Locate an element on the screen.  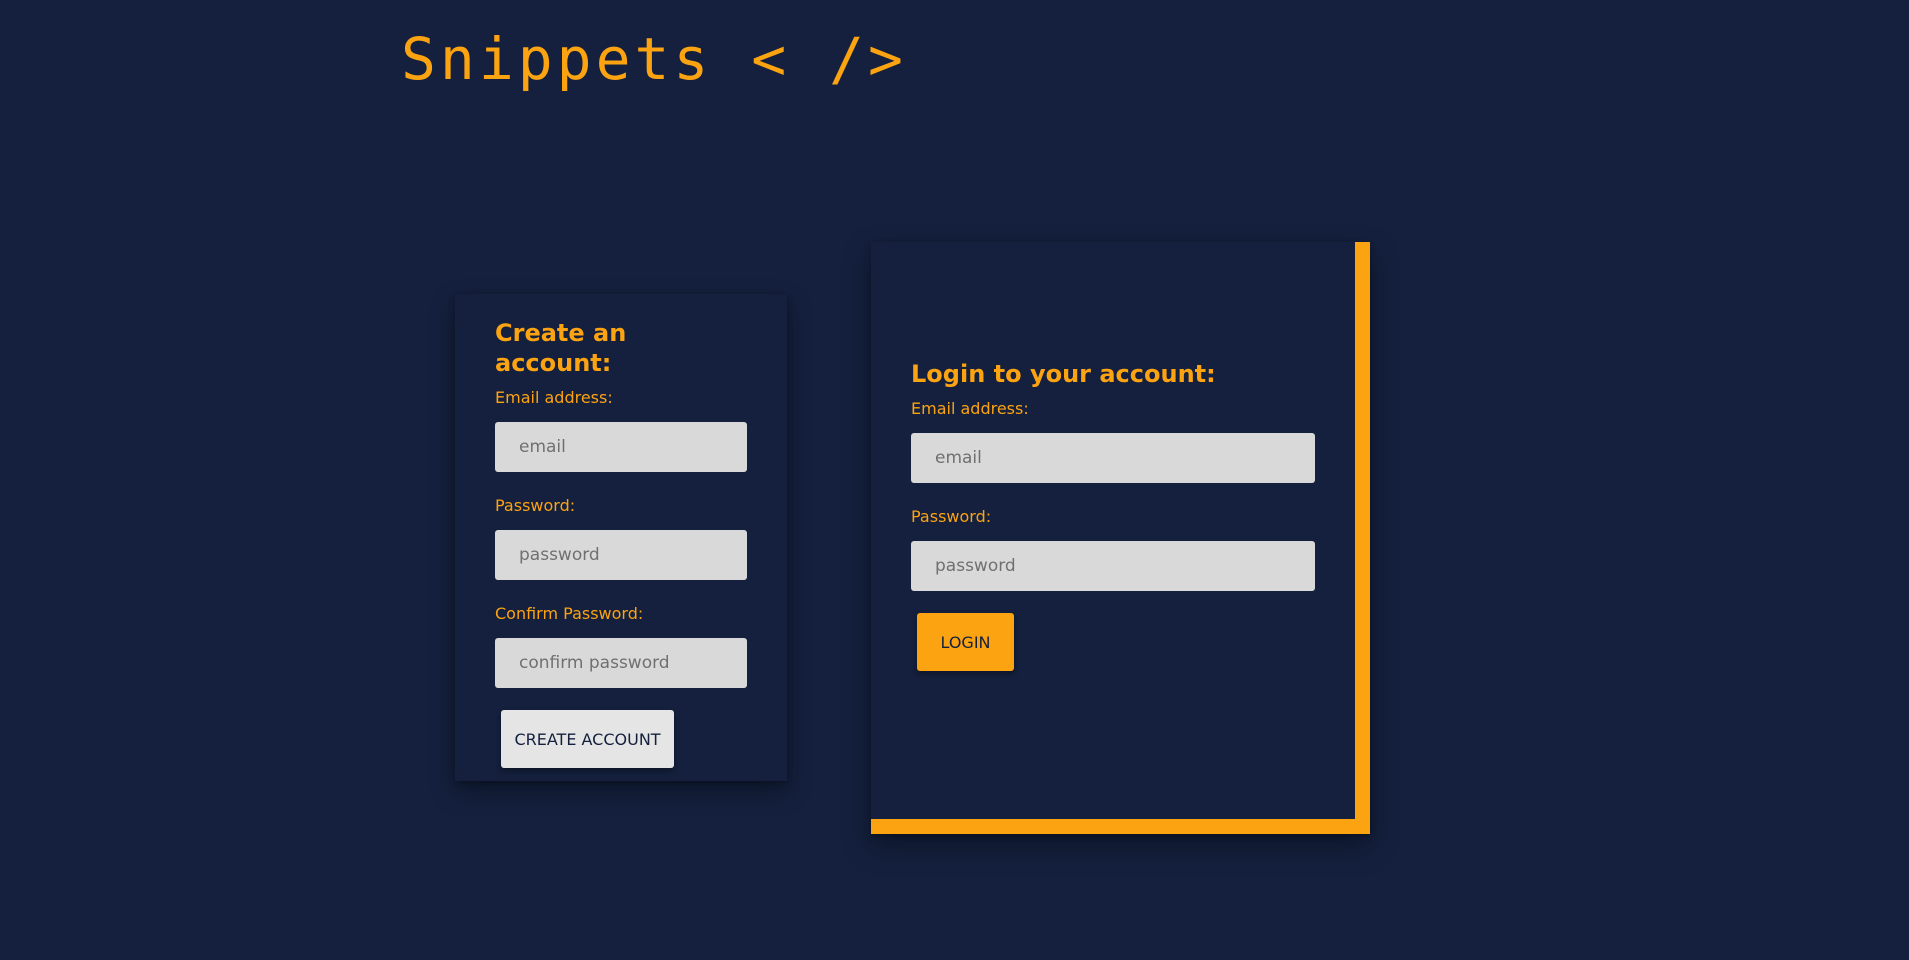
create-account-button: CREATE ACCOUNT is located at coordinates (587, 739).